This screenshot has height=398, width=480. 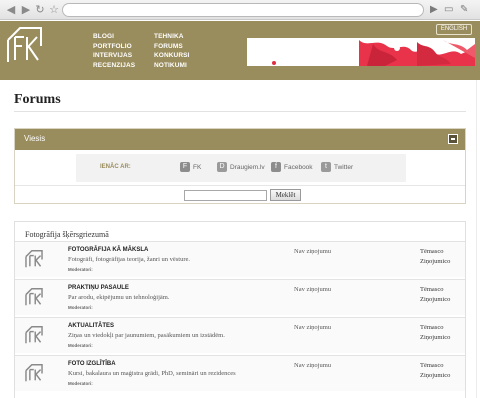 I want to click on login-fk-label: FK, so click(x=197, y=167).